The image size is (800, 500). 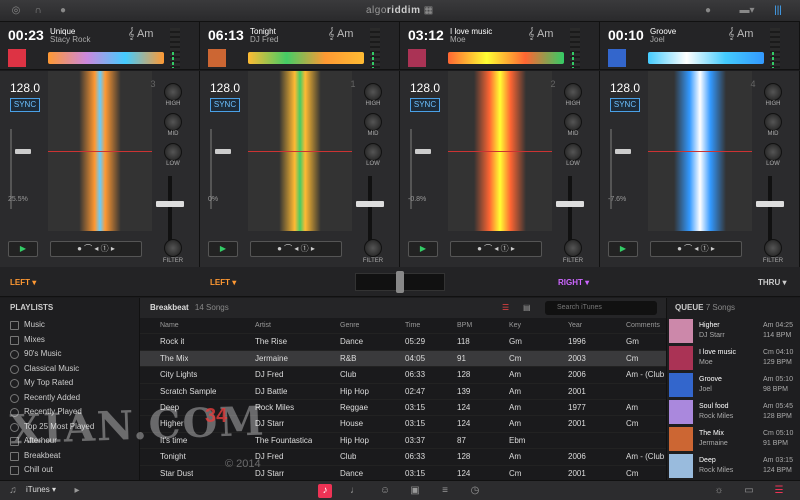 I want to click on table-row: The Mix Jermaine R&B 04:05 91 Cm 2003 Cm, so click(x=403, y=359).